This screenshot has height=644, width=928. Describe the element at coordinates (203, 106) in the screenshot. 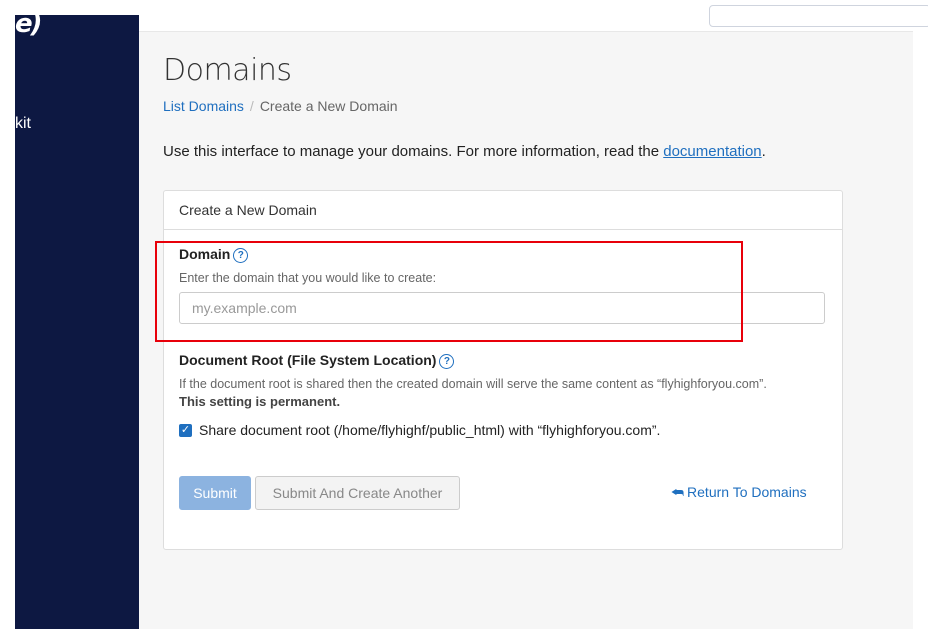

I see `breadcrumb-list-domains: List Domains` at that location.